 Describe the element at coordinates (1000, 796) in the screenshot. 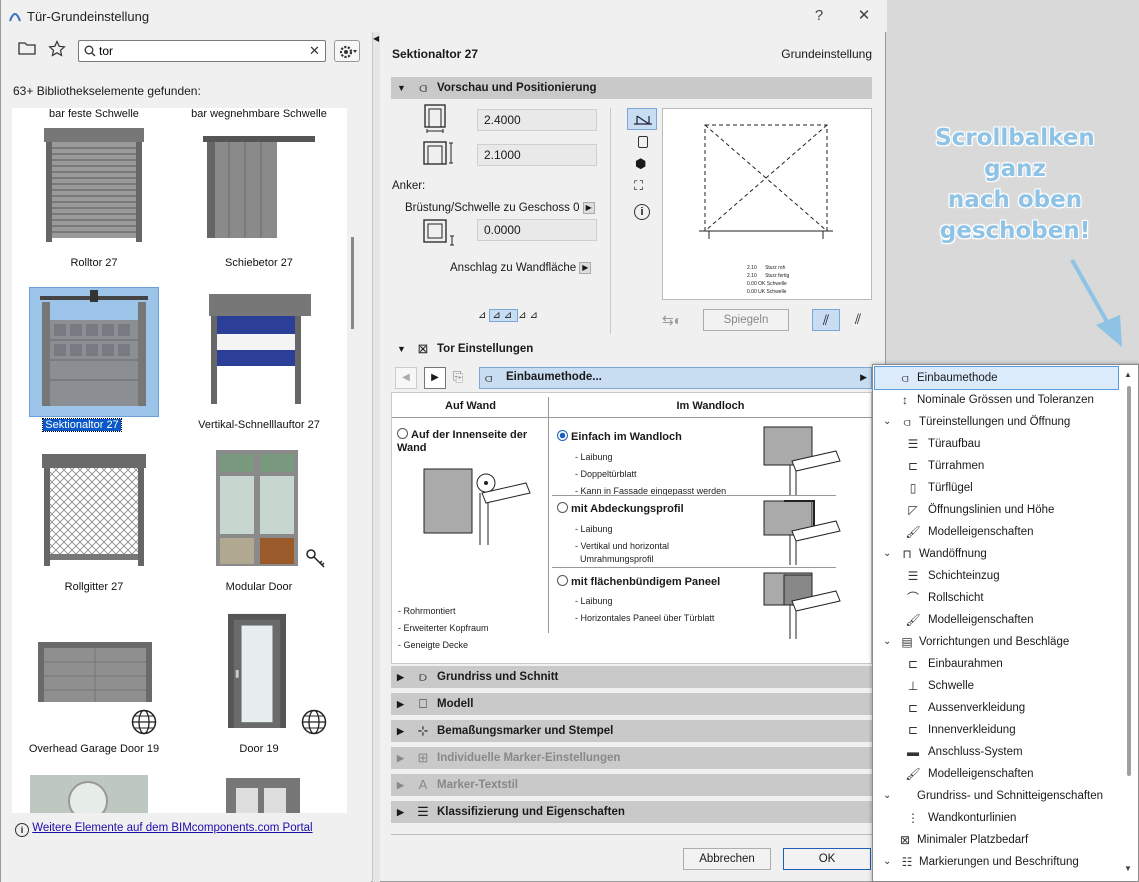

I see `dropdown-item: ⌄ Grundriss- und Schnitteigenschaften` at that location.